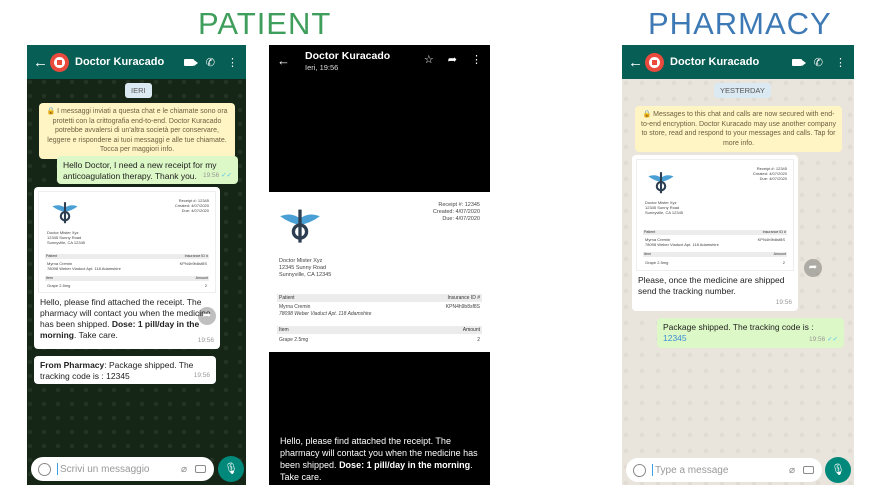 Image resolution: width=880 pixels, height=500 pixels. Describe the element at coordinates (265, 23) in the screenshot. I see `patient-heading: PATIENT` at that location.